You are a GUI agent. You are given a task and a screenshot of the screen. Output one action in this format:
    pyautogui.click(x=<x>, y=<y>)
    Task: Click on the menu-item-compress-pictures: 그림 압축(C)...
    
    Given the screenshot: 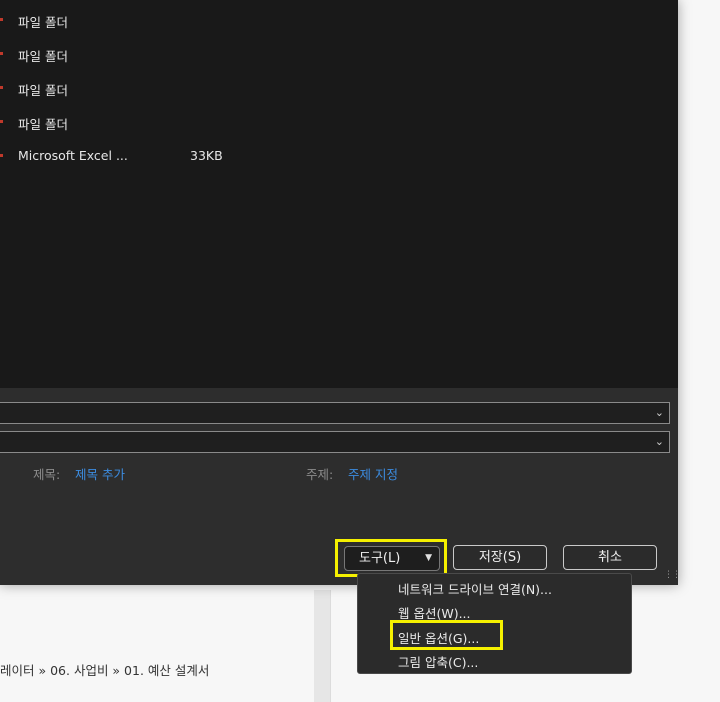 What is the action you would take?
    pyautogui.click(x=438, y=661)
    